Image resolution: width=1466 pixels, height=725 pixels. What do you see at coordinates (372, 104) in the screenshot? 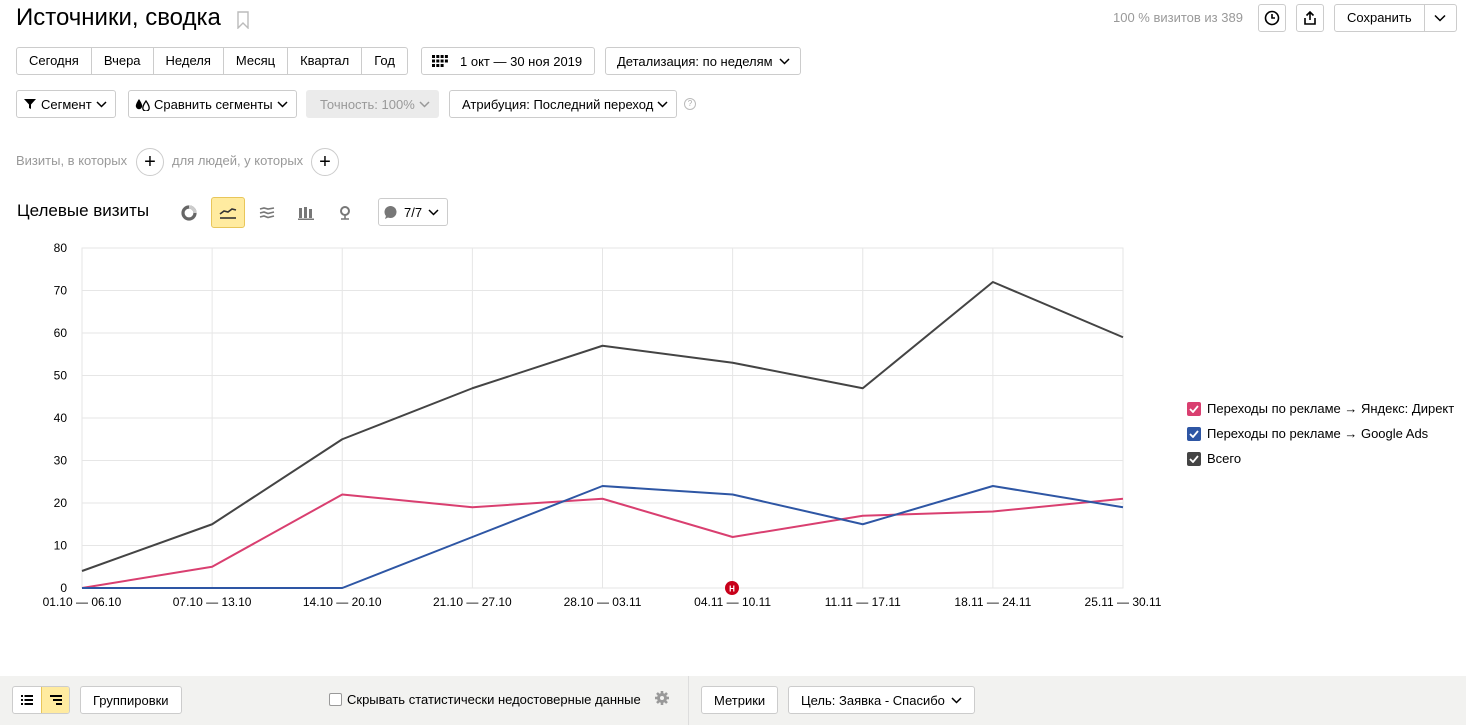
I see `accuracy-dropdown: Точность: 100%` at bounding box center [372, 104].